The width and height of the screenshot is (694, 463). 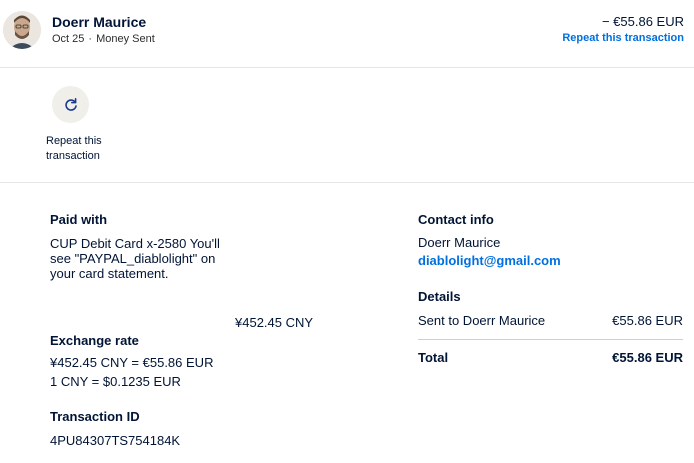 What do you see at coordinates (647, 320) in the screenshot?
I see `sent-to-amount: €55.86 EUR` at bounding box center [647, 320].